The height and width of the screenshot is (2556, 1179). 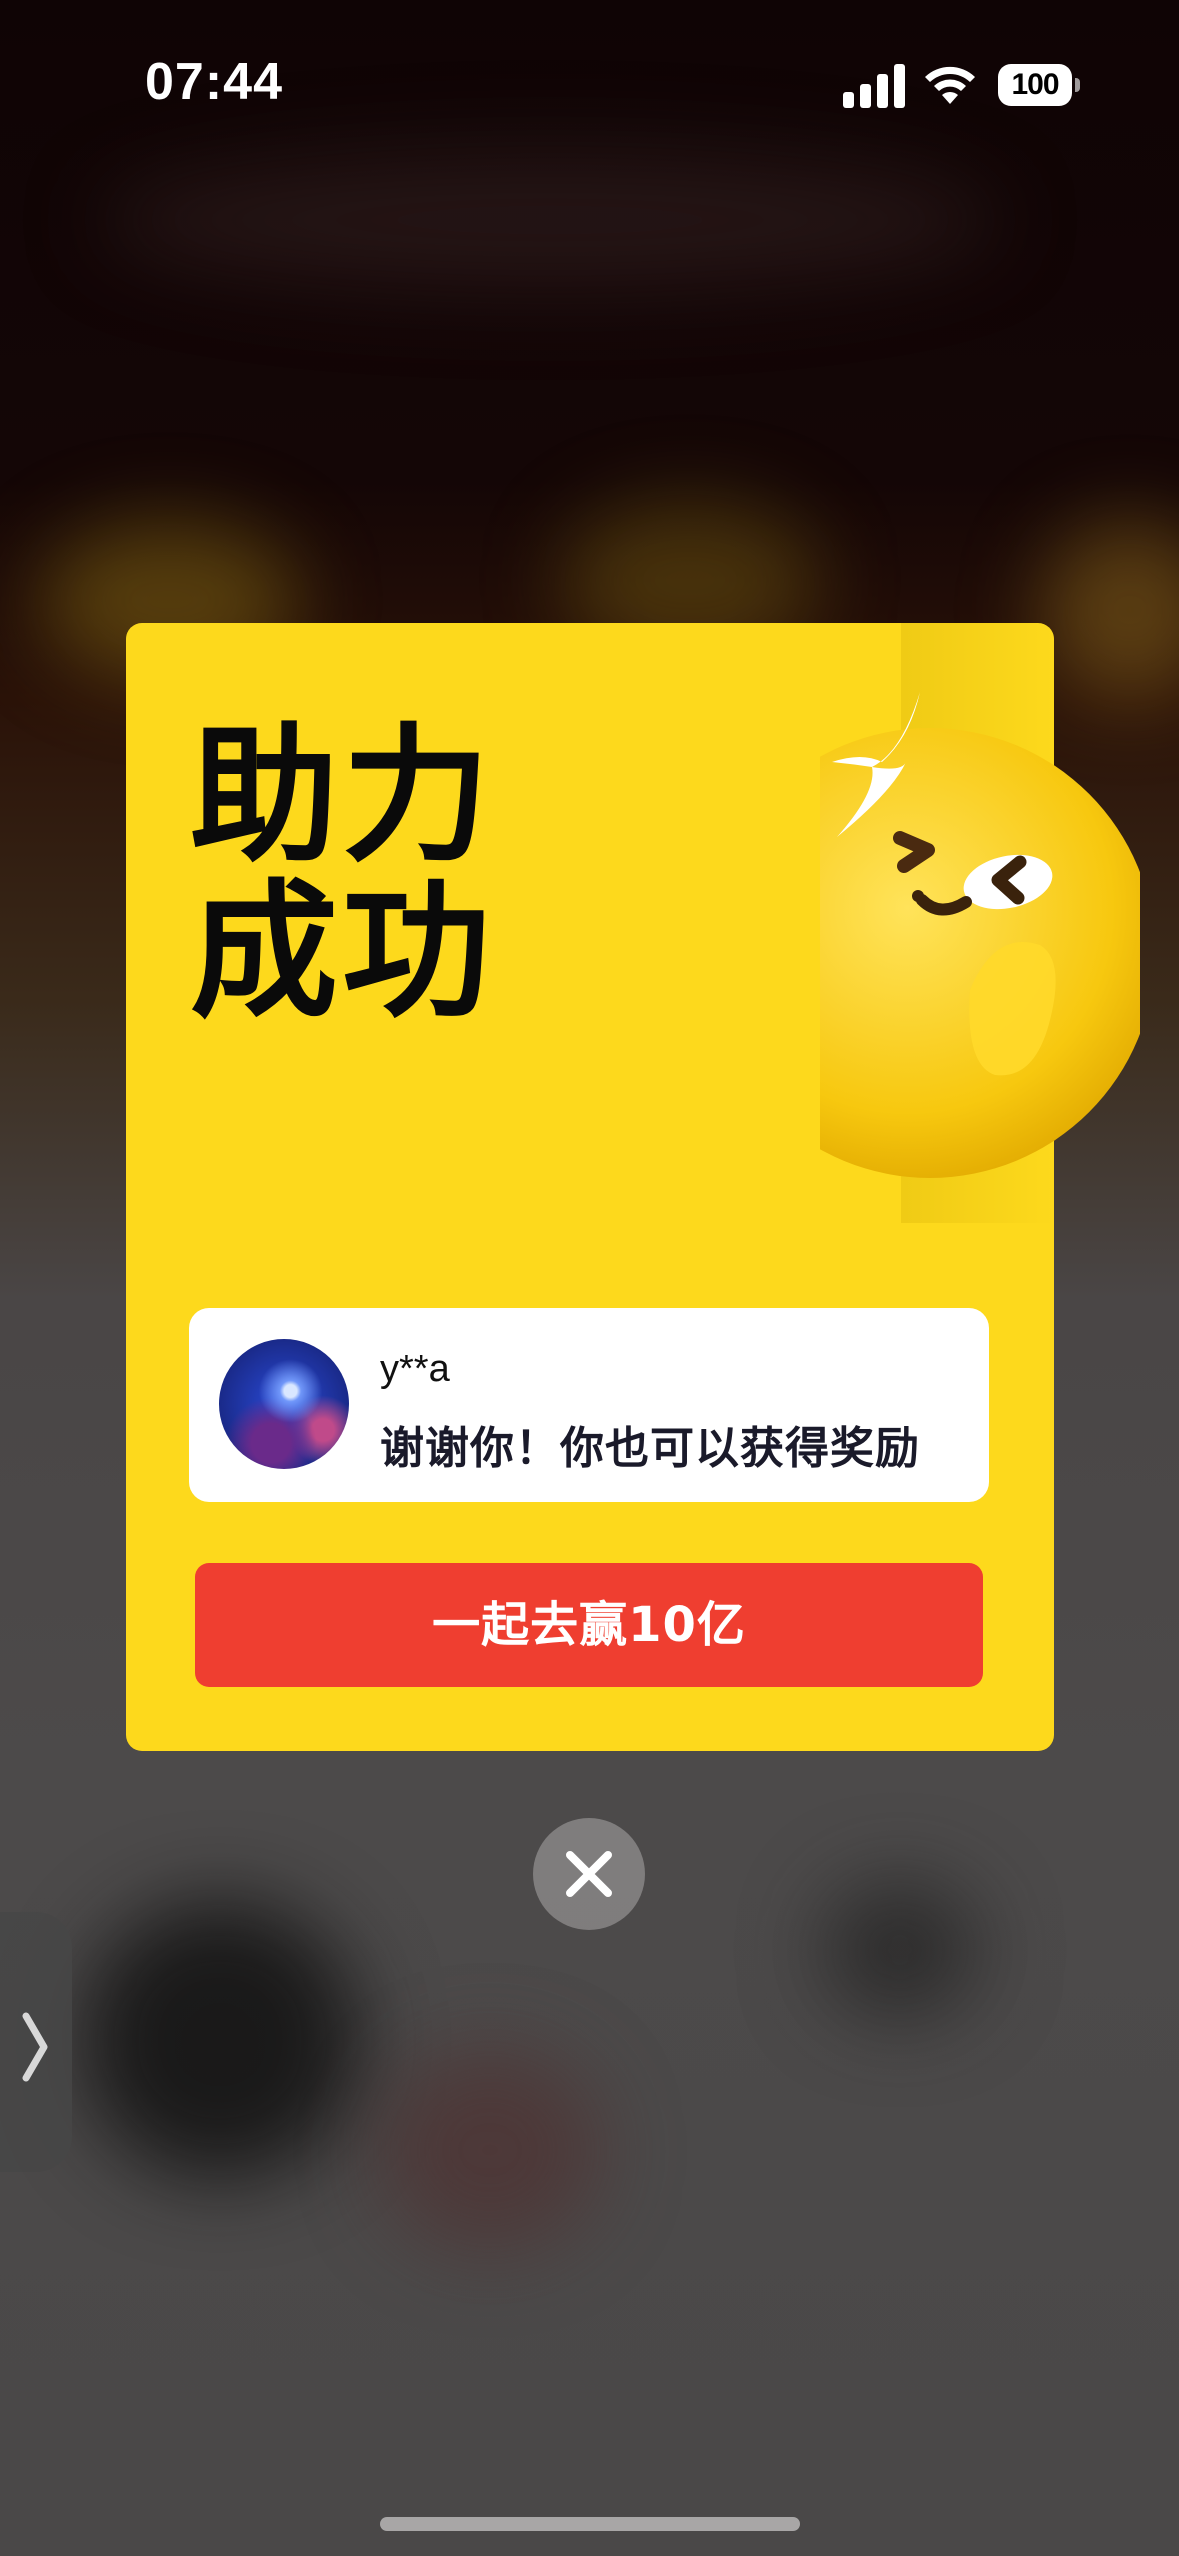 What do you see at coordinates (590, 2524) in the screenshot?
I see `home-indicator` at bounding box center [590, 2524].